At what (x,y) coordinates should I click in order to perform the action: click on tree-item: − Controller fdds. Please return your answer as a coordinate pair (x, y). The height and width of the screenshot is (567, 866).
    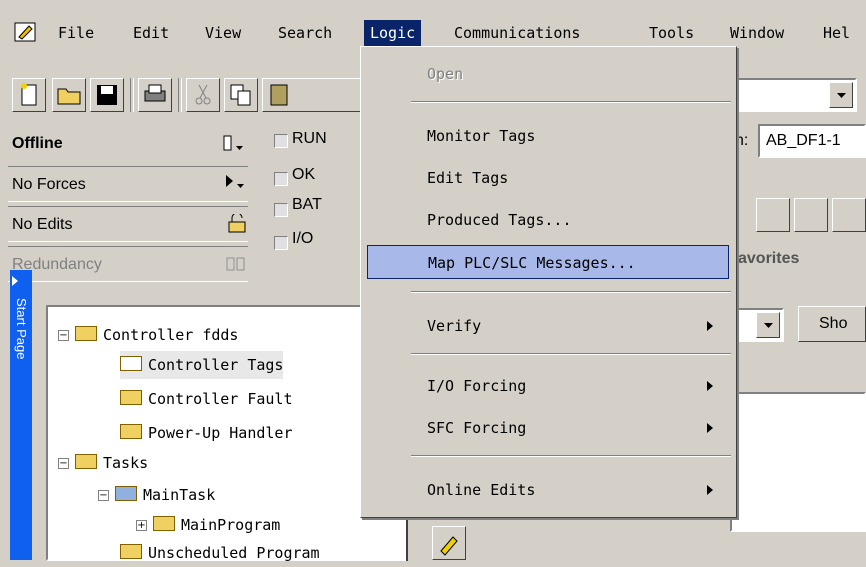
    Looking at the image, I should click on (148, 335).